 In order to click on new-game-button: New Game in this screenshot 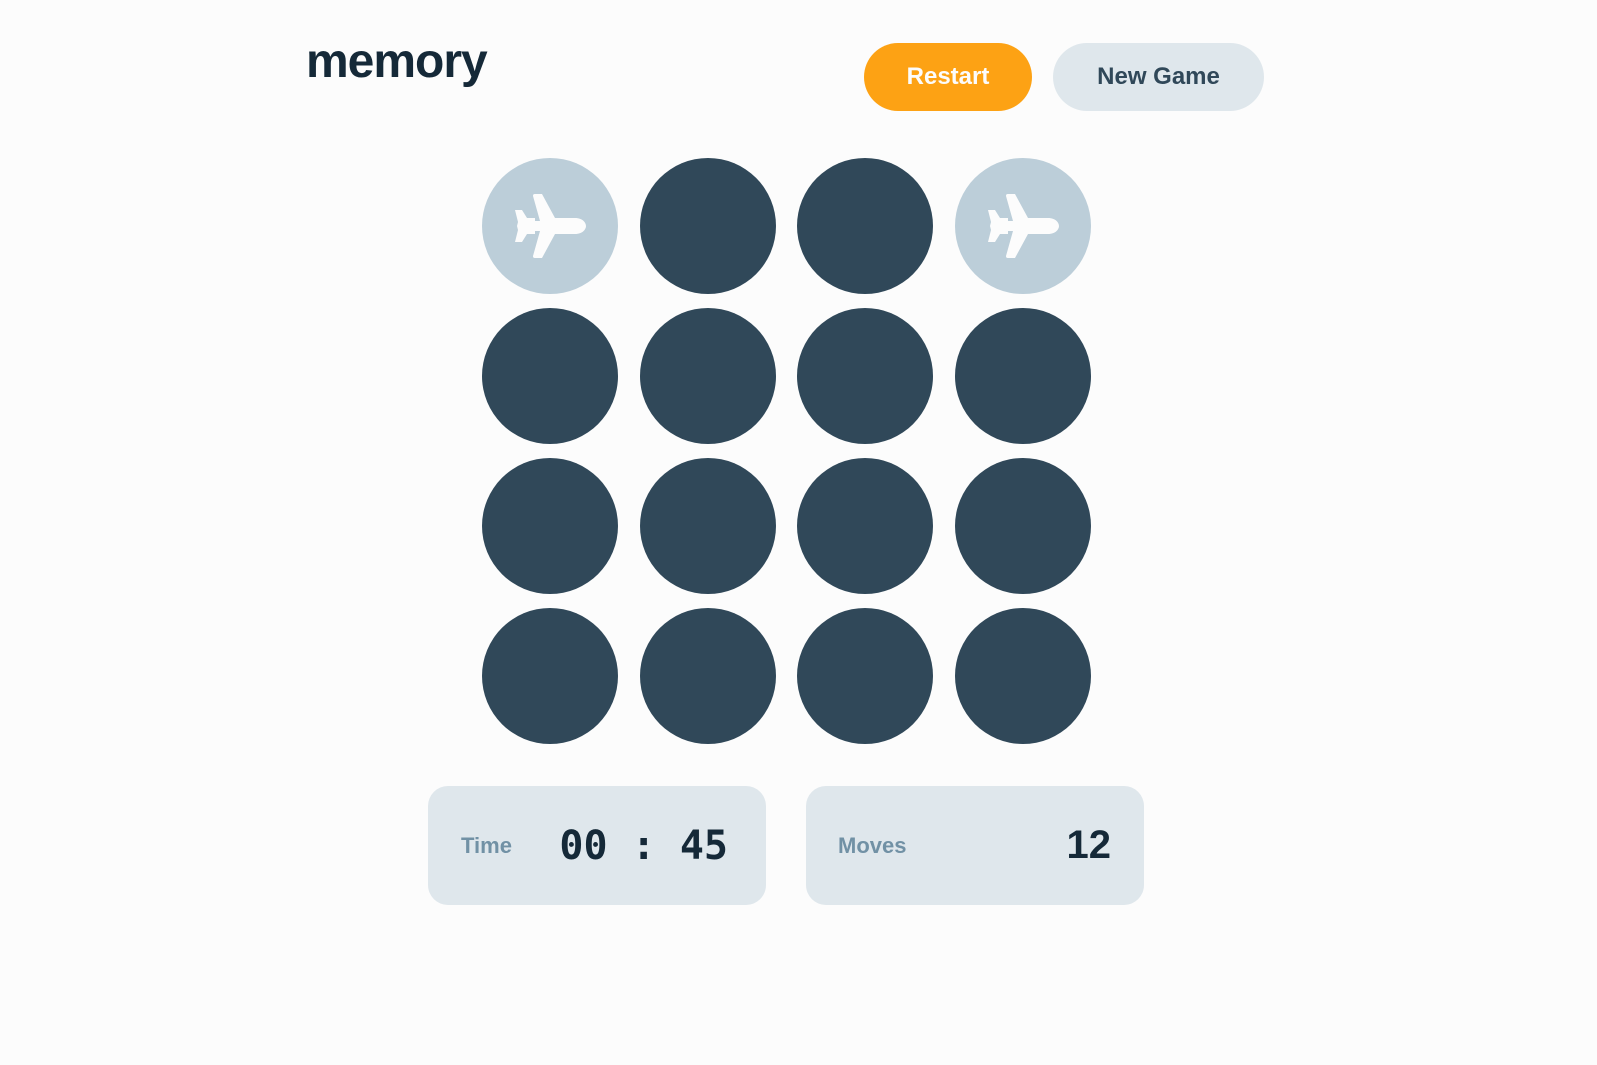, I will do `click(1158, 77)`.